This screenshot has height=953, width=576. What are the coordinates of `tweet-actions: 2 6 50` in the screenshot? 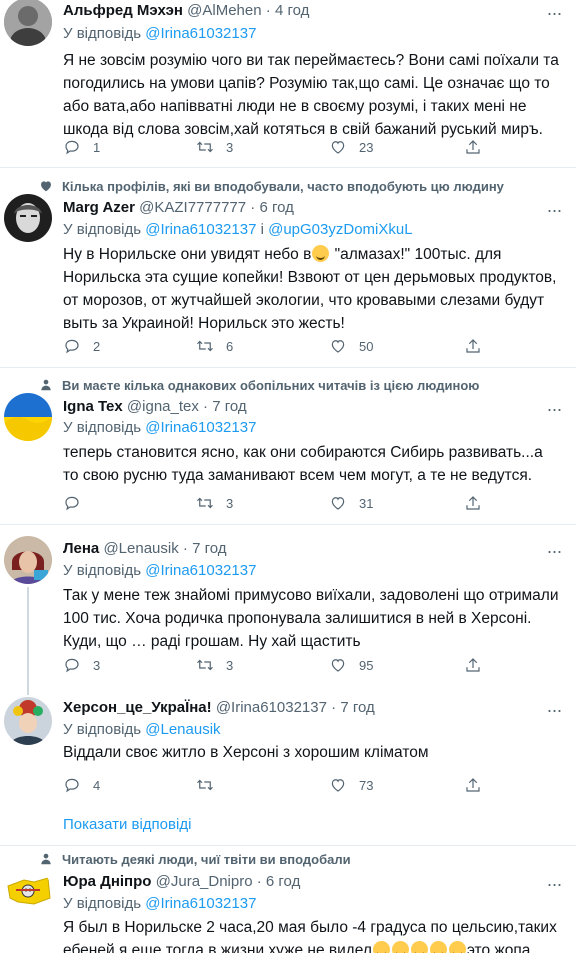 It's located at (299, 346).